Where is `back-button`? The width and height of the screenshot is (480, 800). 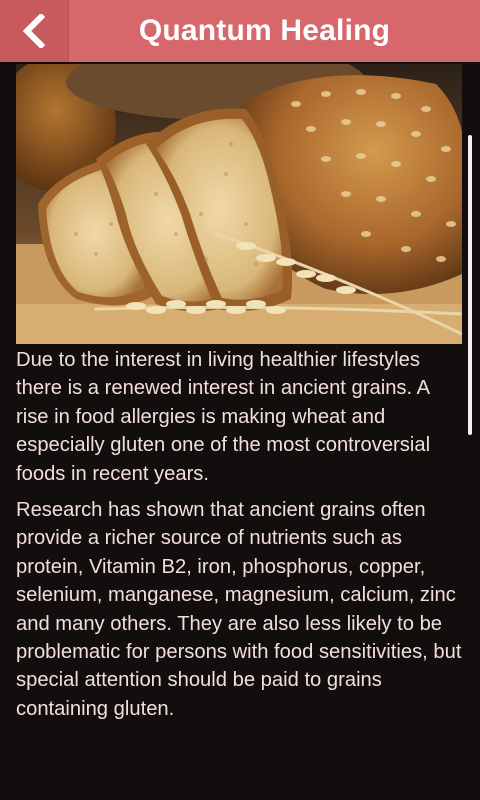 back-button is located at coordinates (34, 31).